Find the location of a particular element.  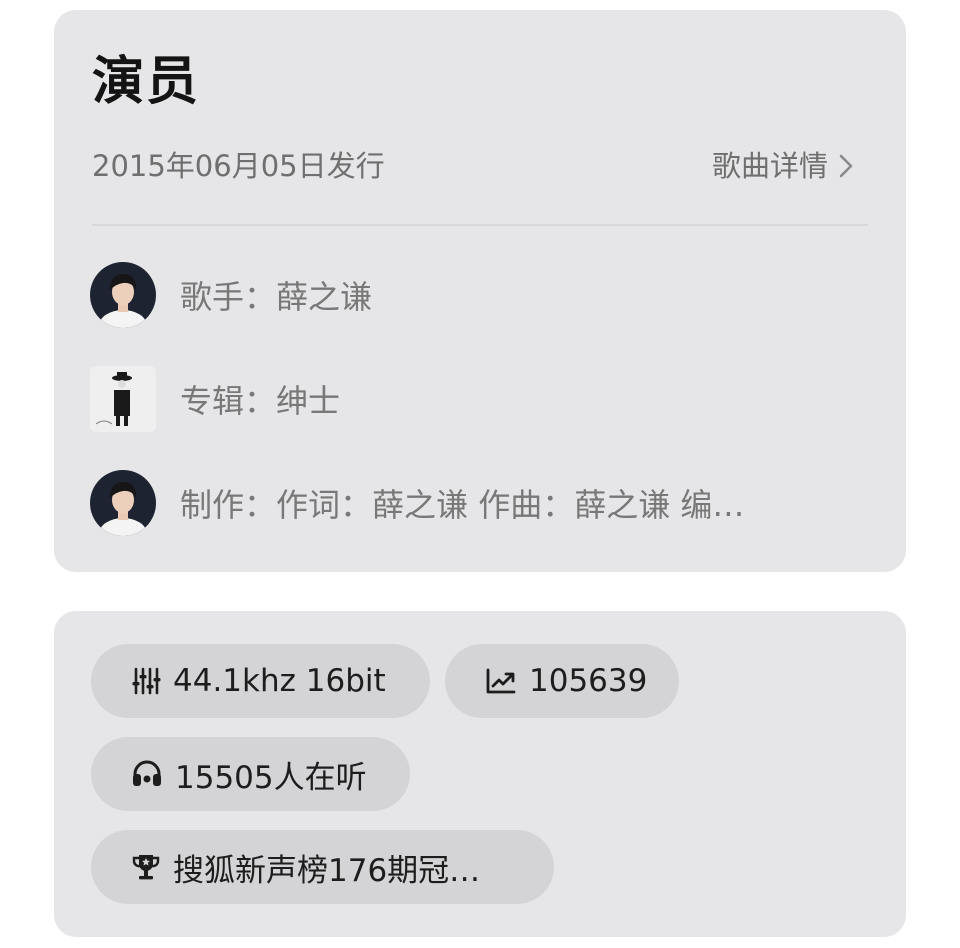

play-count-chip: 105639 is located at coordinates (562, 681).